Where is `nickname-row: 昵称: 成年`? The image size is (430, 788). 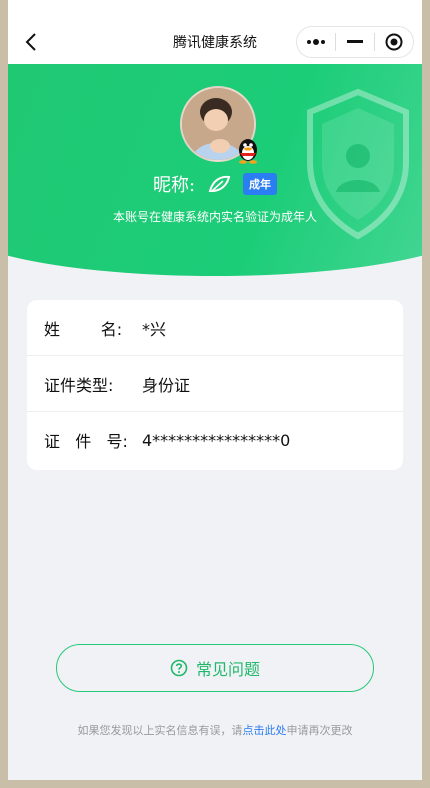
nickname-row: 昵称: 成年 is located at coordinates (215, 184).